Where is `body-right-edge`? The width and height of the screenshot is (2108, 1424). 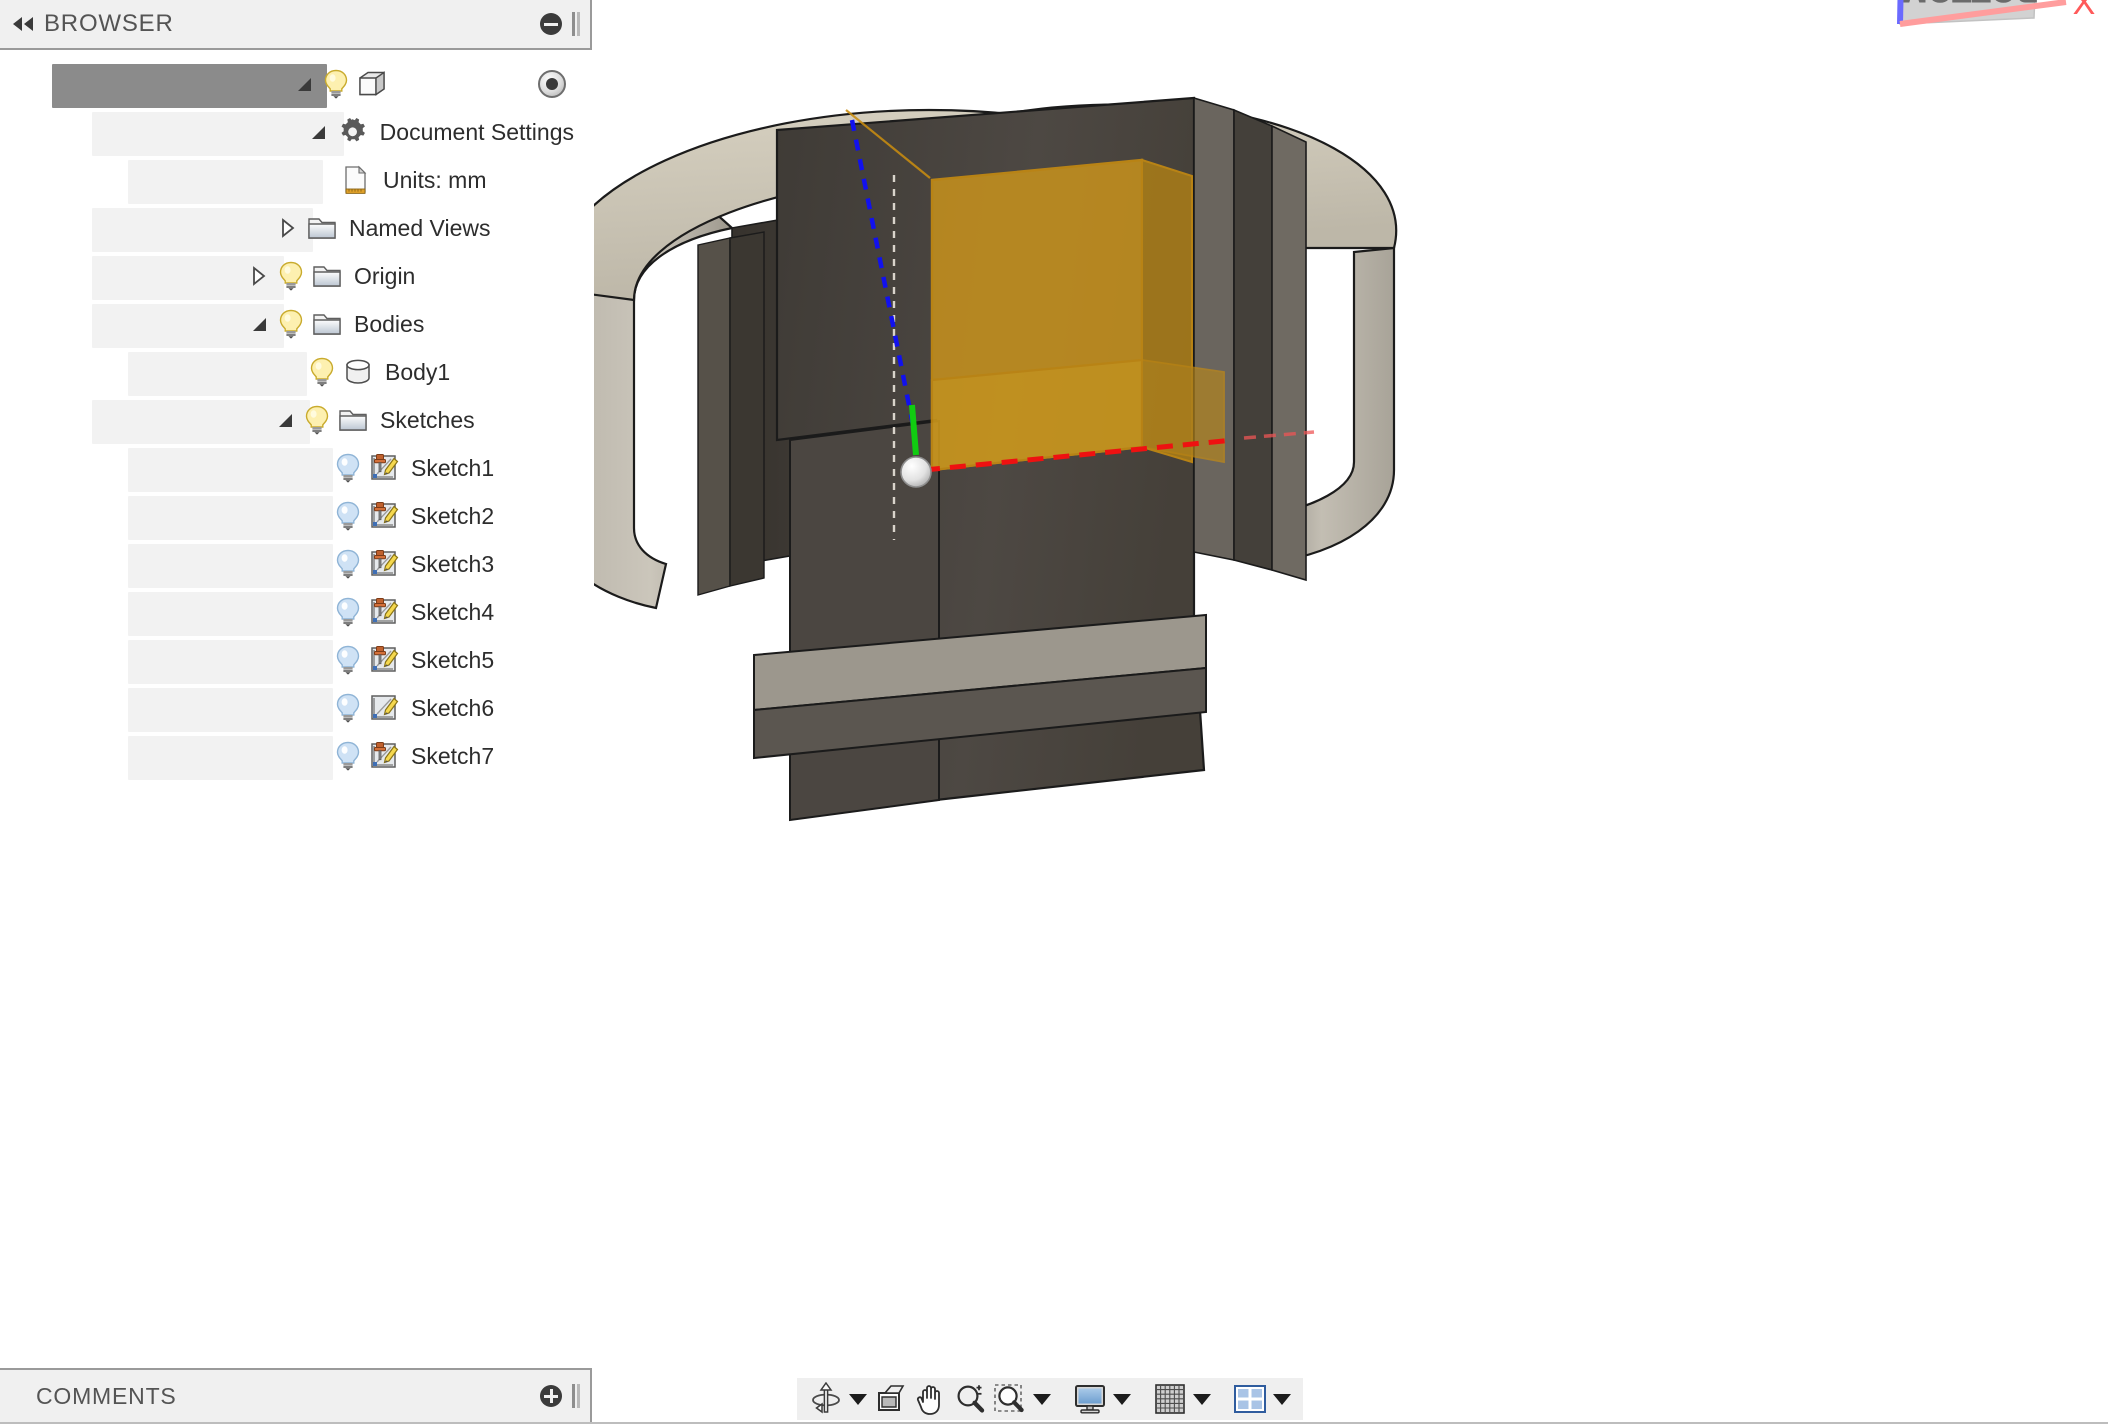
body-right-edge is located at coordinates (1214, 328).